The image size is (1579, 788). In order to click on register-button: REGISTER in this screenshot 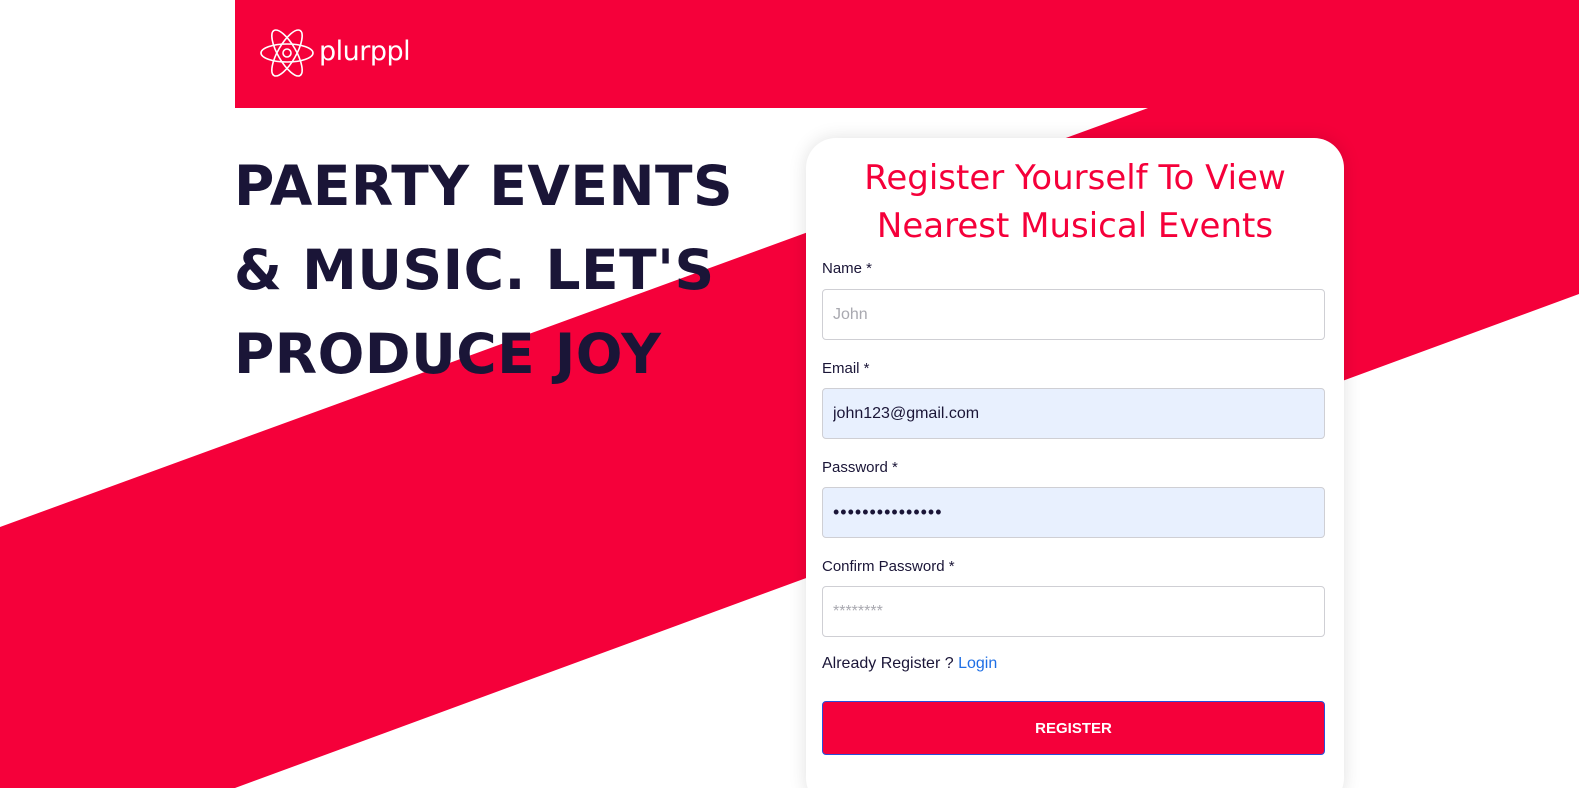, I will do `click(1073, 728)`.